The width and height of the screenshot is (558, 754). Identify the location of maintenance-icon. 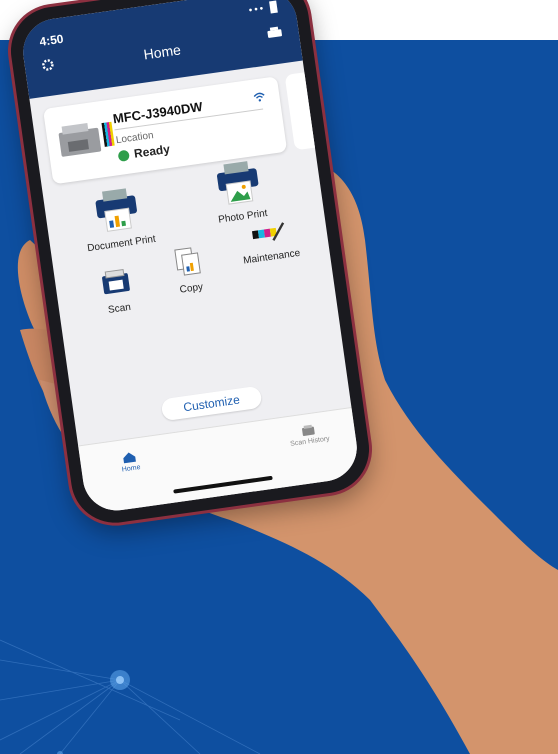
(268, 231).